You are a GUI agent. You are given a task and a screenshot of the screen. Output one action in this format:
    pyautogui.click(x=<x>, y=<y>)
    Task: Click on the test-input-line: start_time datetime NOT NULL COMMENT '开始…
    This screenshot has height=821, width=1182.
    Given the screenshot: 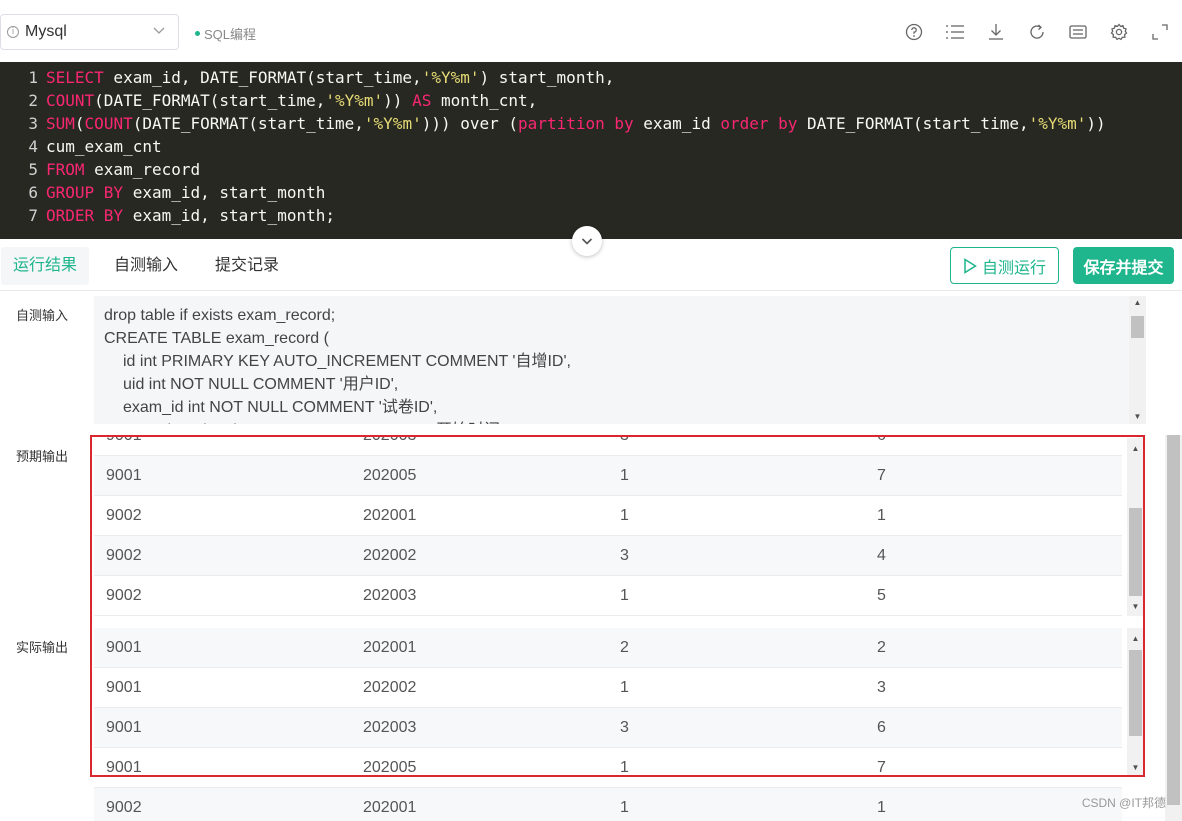 What is the action you would take?
    pyautogui.click(x=620, y=421)
    